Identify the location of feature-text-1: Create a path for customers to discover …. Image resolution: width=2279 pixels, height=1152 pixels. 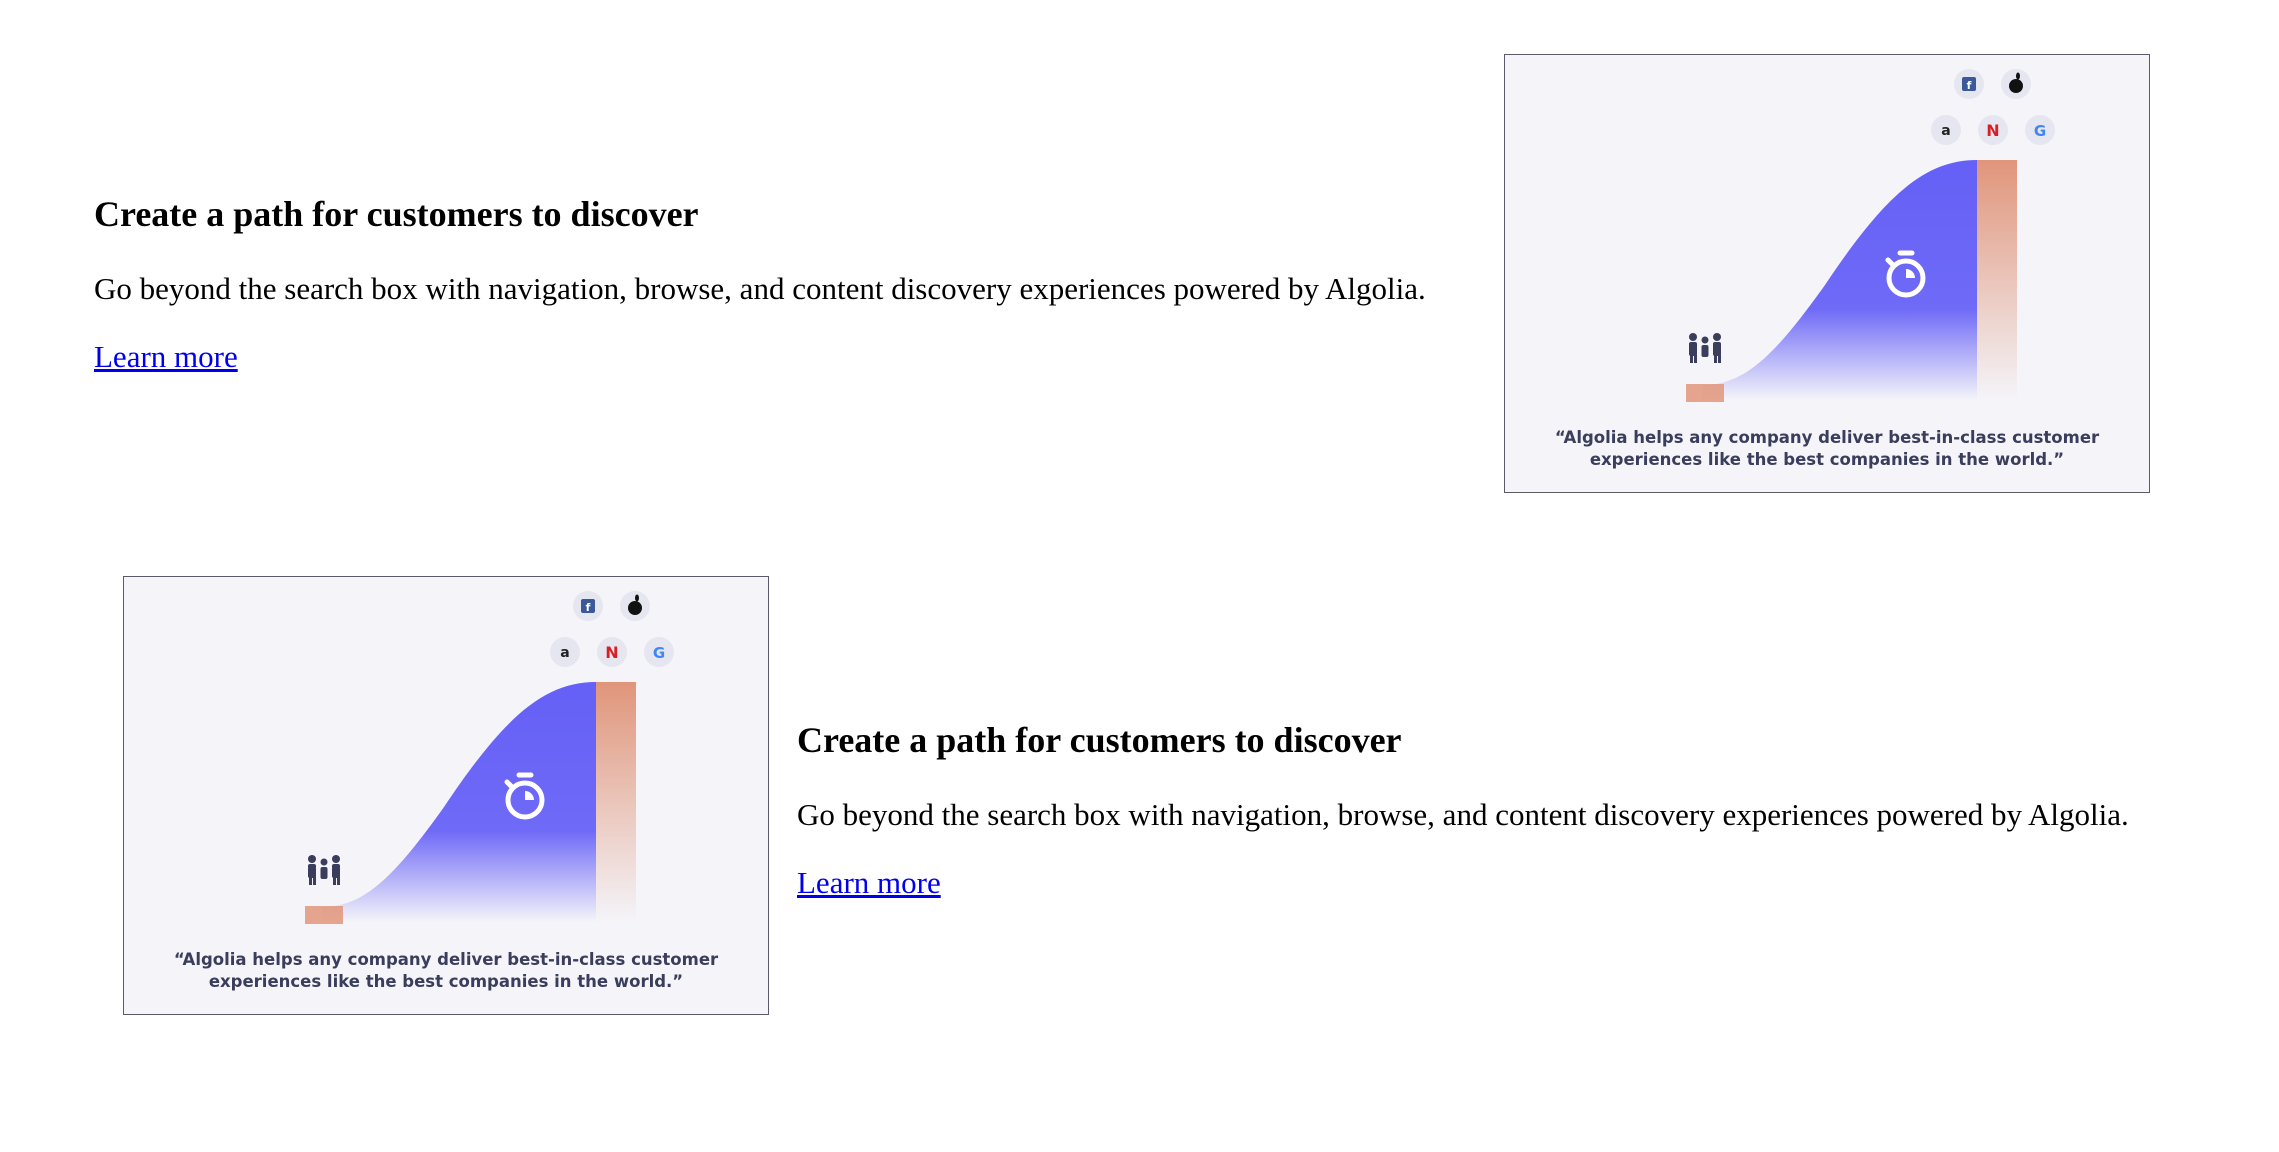
(794, 284).